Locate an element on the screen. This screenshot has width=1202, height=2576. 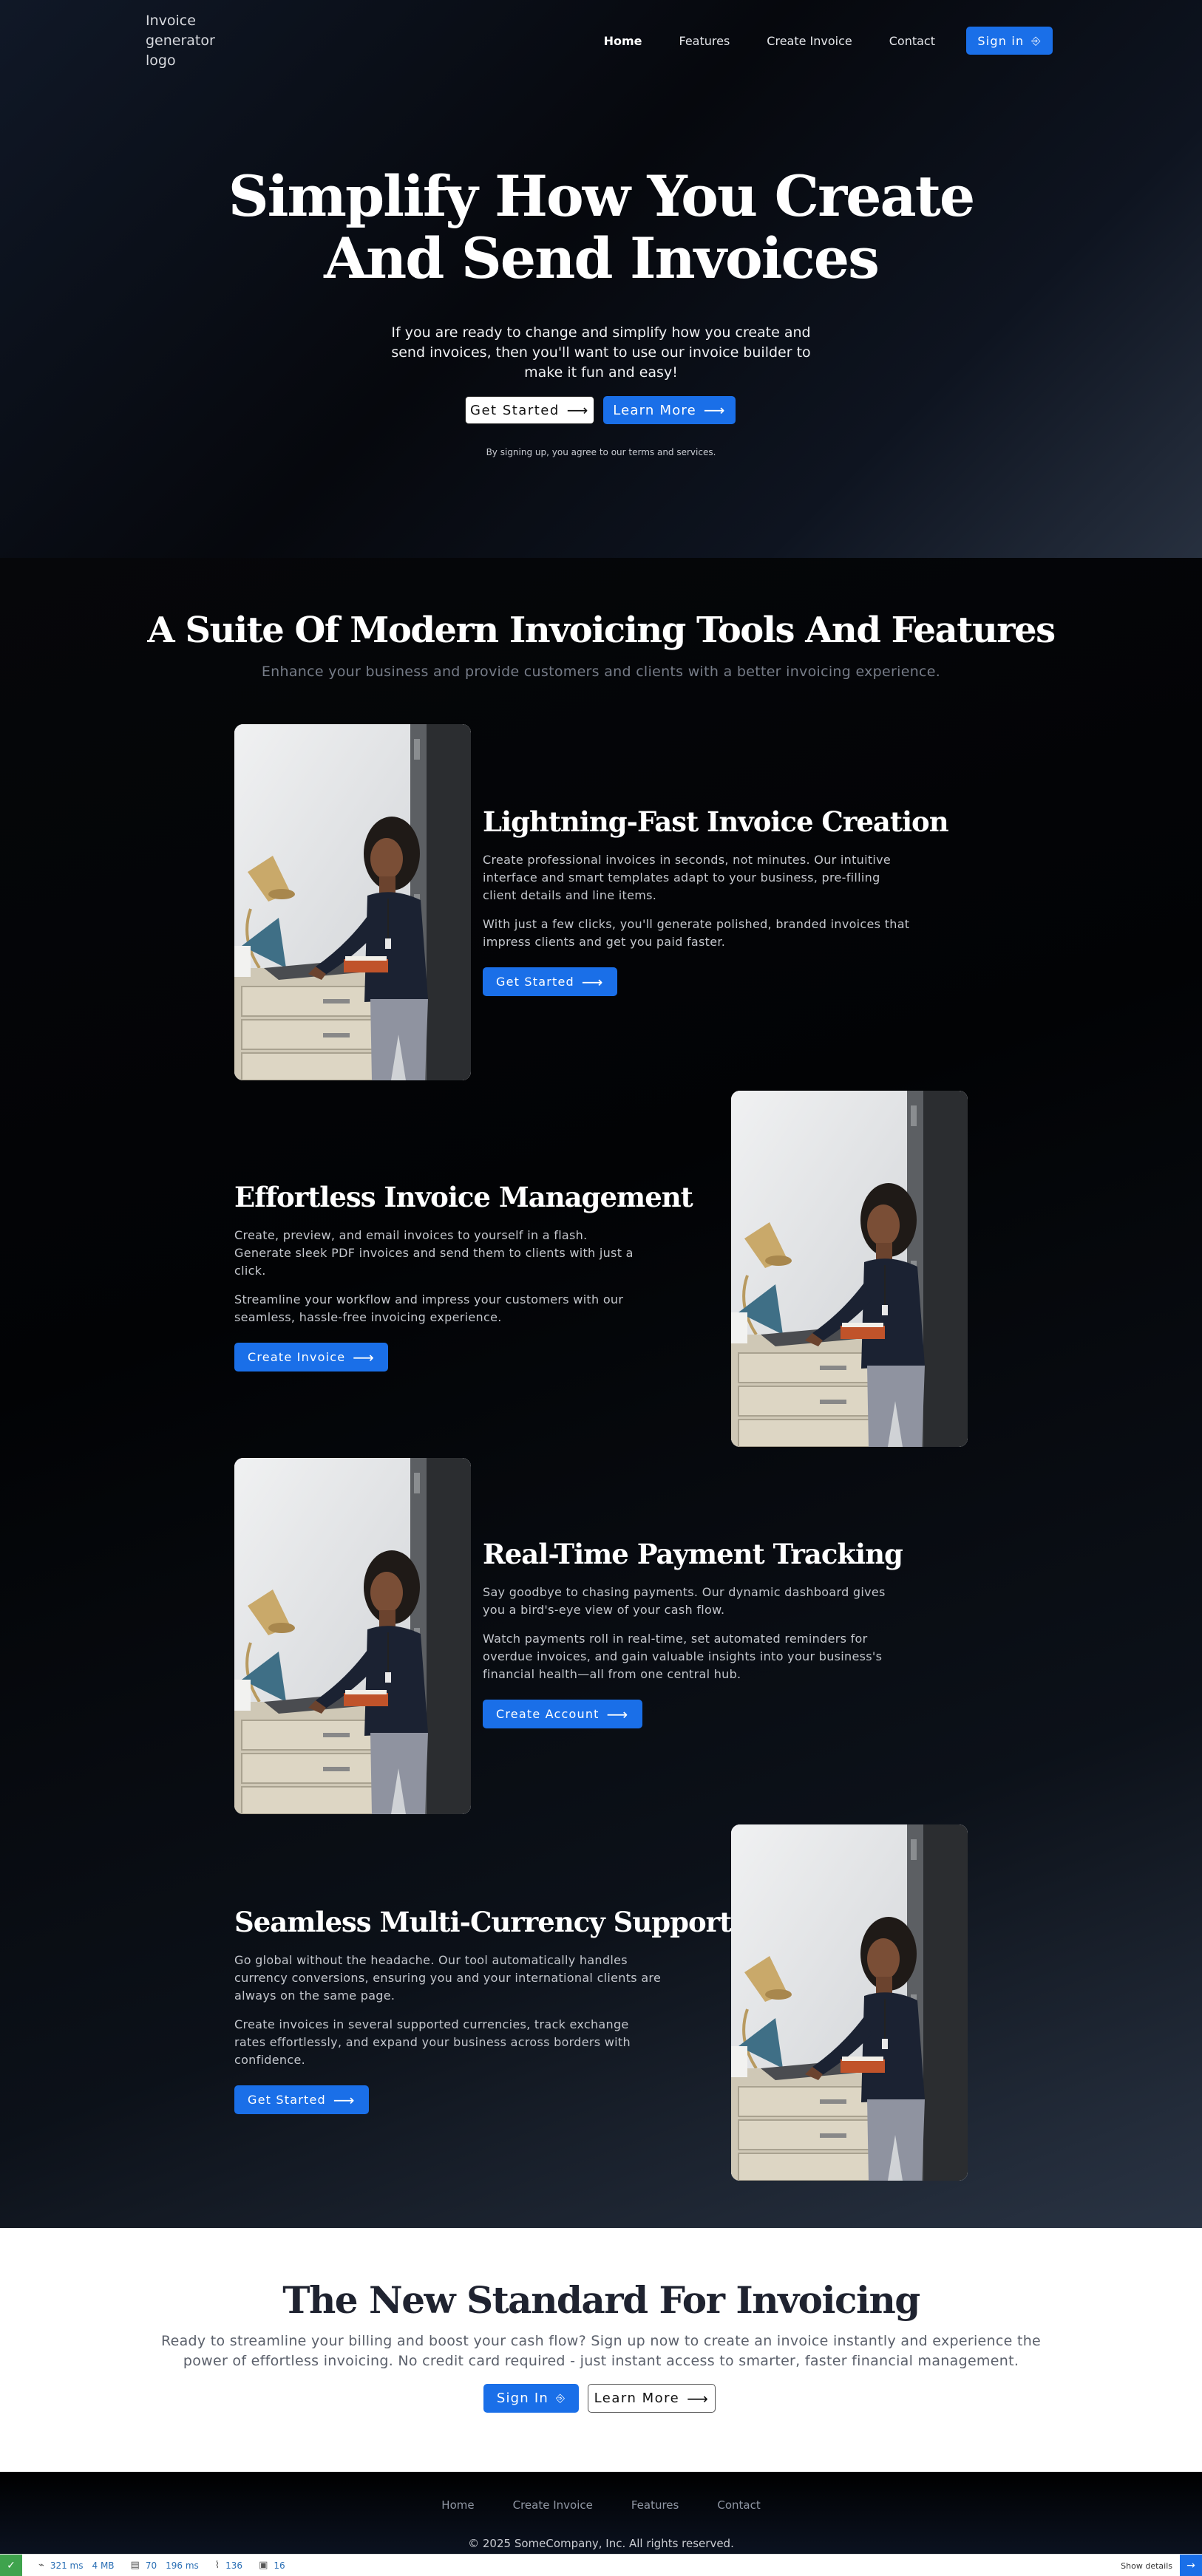
debug-timing: ⌁ 321 ms 4 MB is located at coordinates (76, 2565).